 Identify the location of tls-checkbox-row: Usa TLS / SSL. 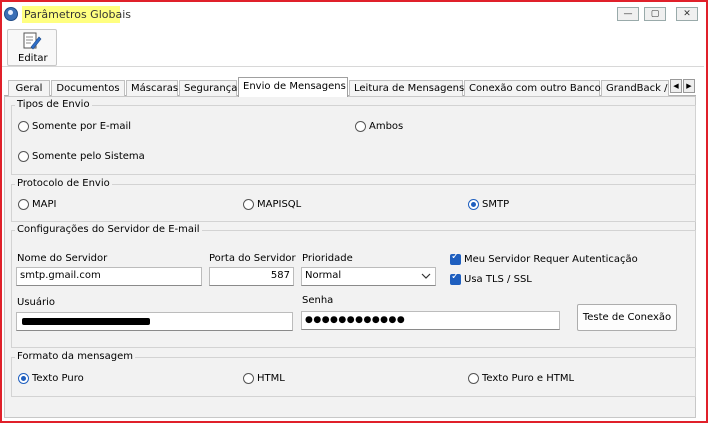
(491, 278).